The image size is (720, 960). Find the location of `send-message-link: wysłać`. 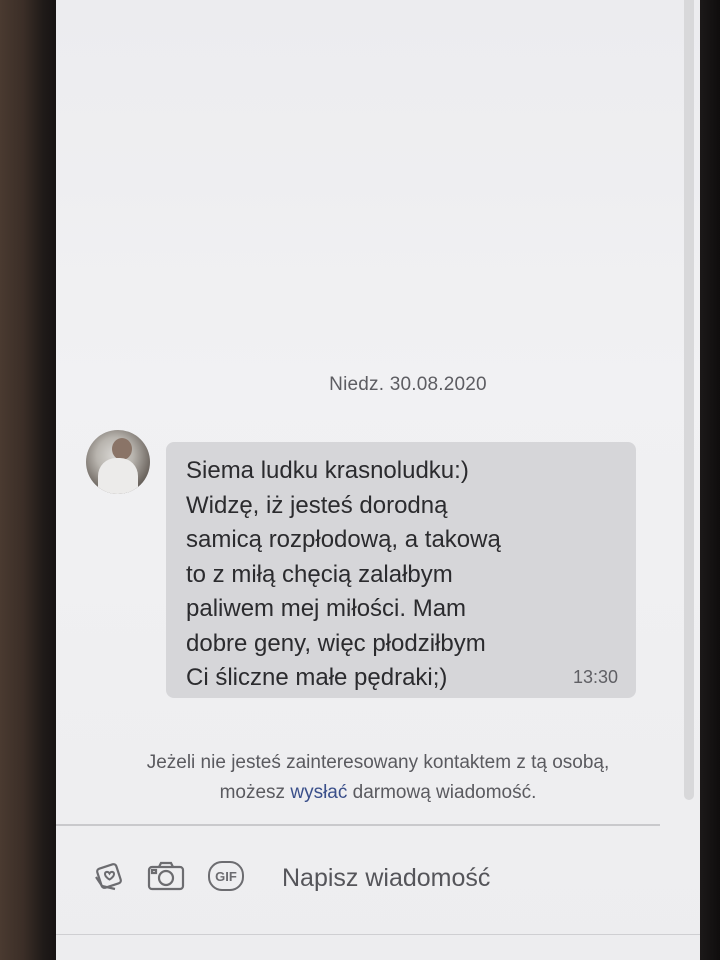

send-message-link: wysłać is located at coordinates (318, 792).